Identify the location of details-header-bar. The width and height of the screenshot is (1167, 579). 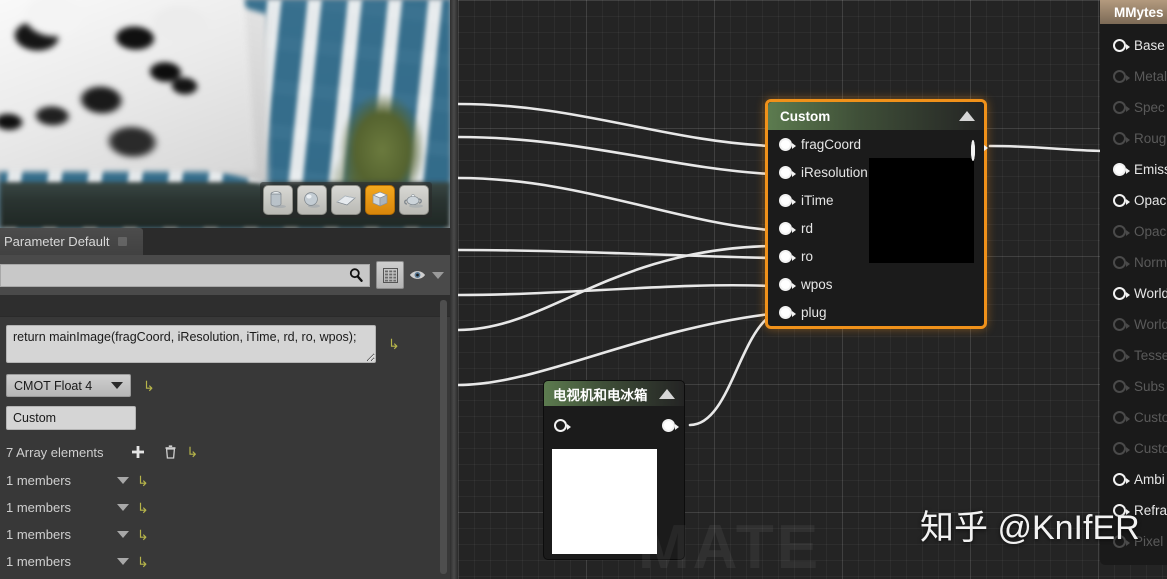
(225, 306).